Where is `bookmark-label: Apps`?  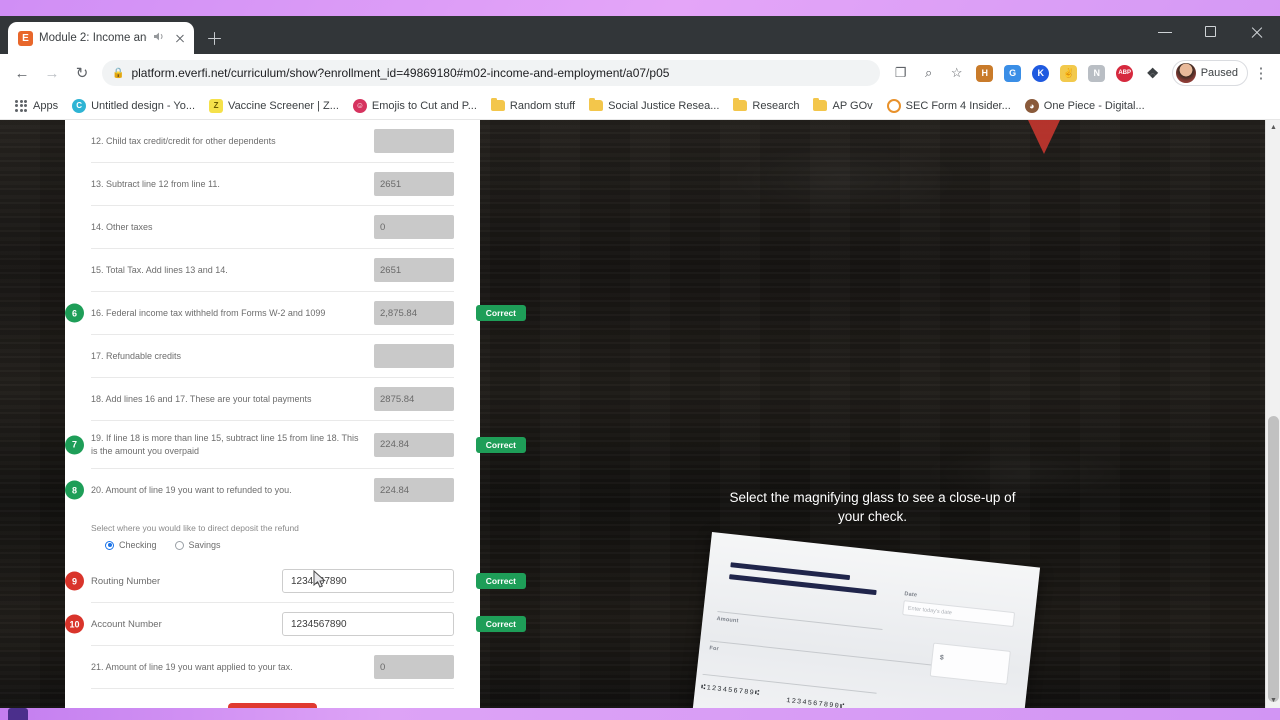 bookmark-label: Apps is located at coordinates (46, 105).